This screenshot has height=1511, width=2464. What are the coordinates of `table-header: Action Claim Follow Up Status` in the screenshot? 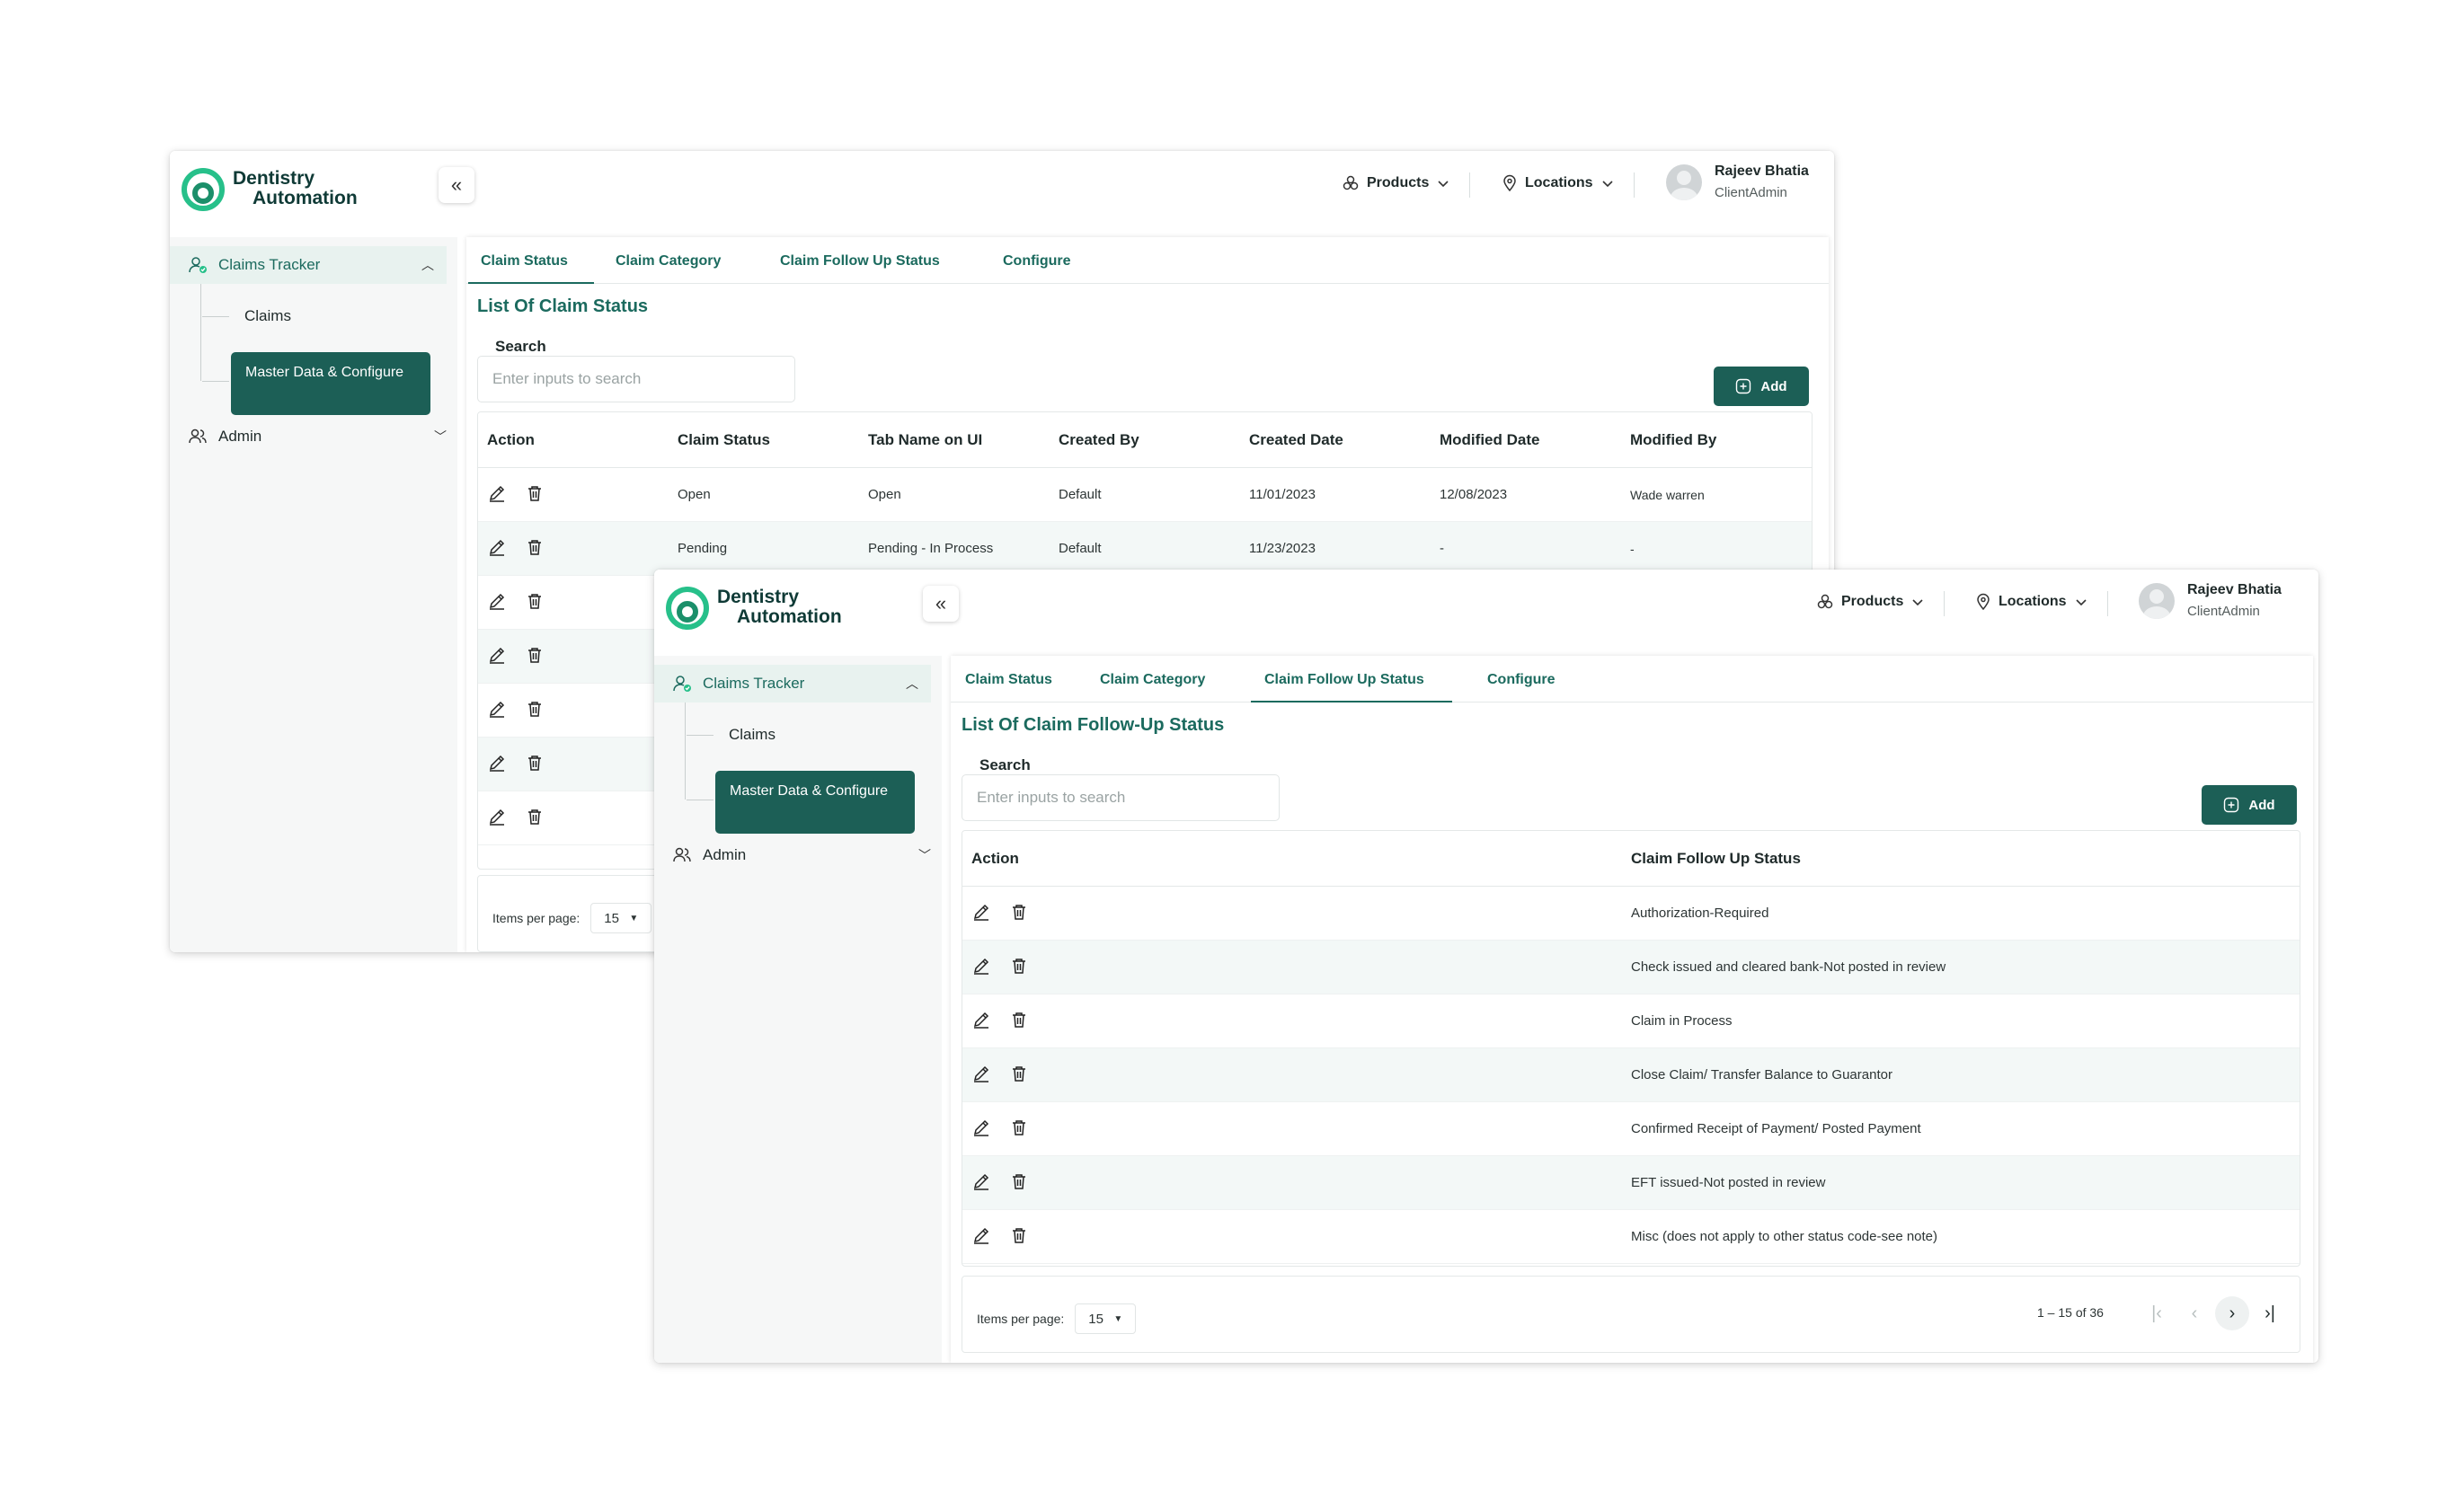 It's located at (1631, 859).